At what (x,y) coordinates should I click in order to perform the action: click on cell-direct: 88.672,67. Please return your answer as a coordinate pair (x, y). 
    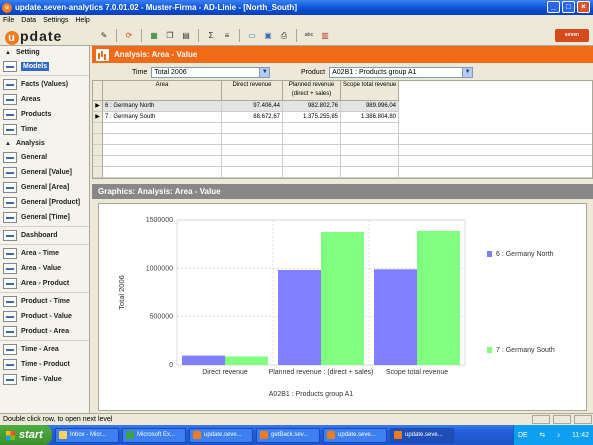
    Looking at the image, I should click on (252, 117).